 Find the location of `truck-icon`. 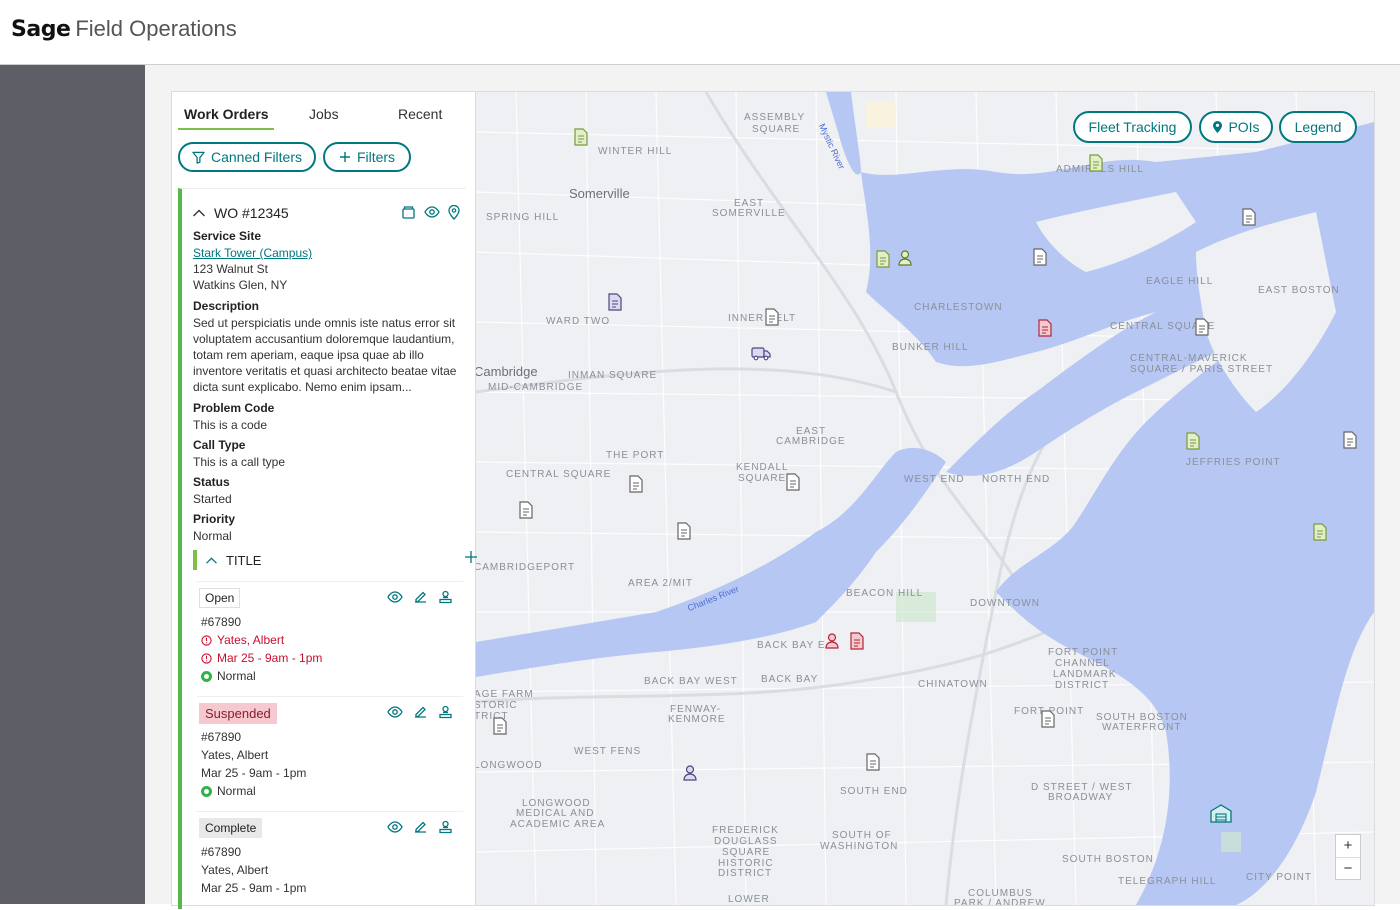

truck-icon is located at coordinates (761, 353).